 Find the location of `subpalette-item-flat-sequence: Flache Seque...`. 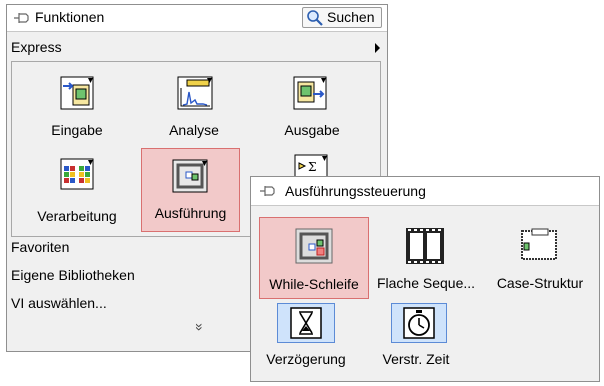

subpalette-item-flat-sequence: Flache Seque... is located at coordinates (426, 258).